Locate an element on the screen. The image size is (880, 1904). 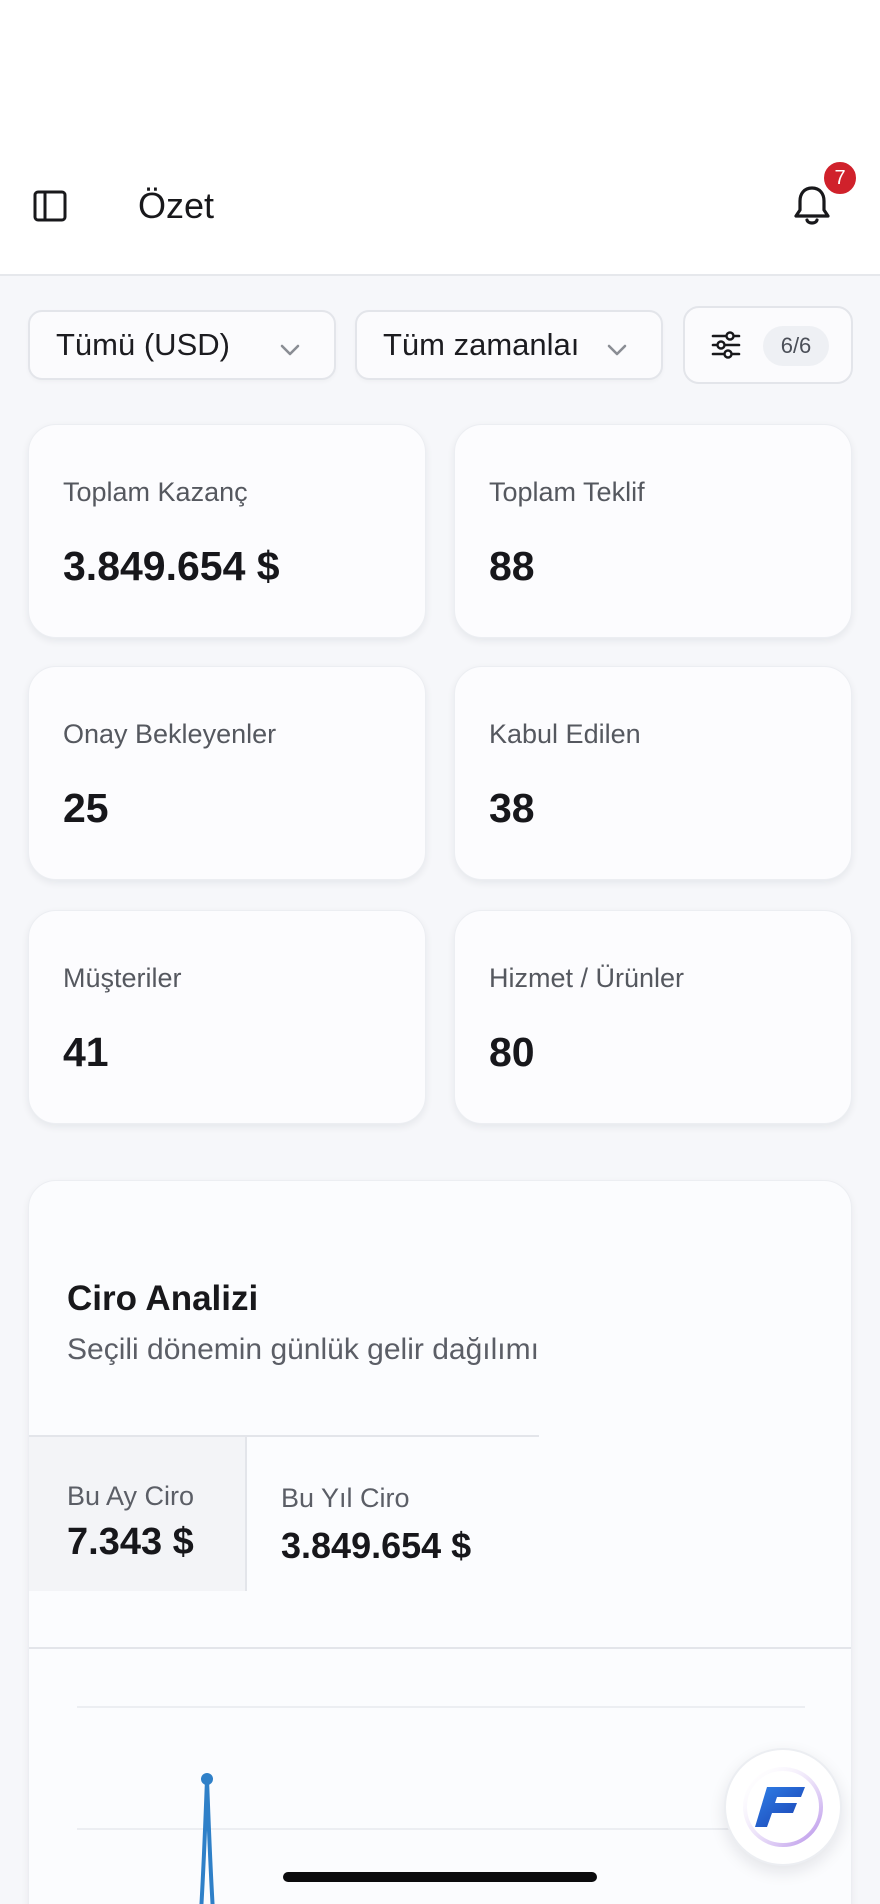
stat-card-pending: Onay Bekleyenler 25 is located at coordinates (227, 773).